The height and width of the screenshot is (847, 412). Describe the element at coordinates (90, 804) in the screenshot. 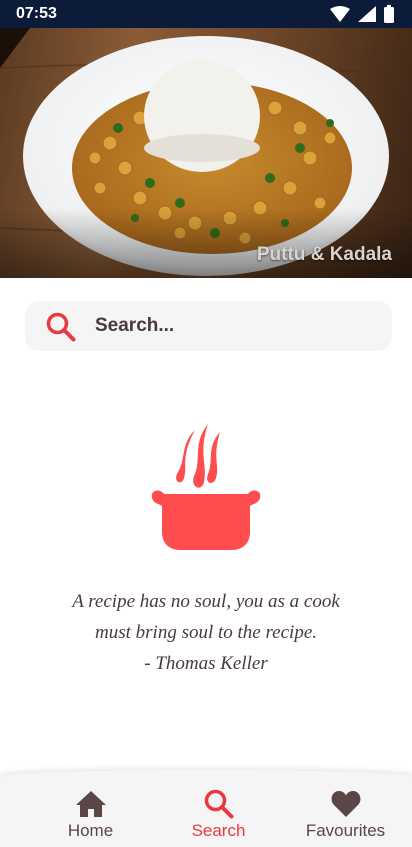

I see `home-icon` at that location.